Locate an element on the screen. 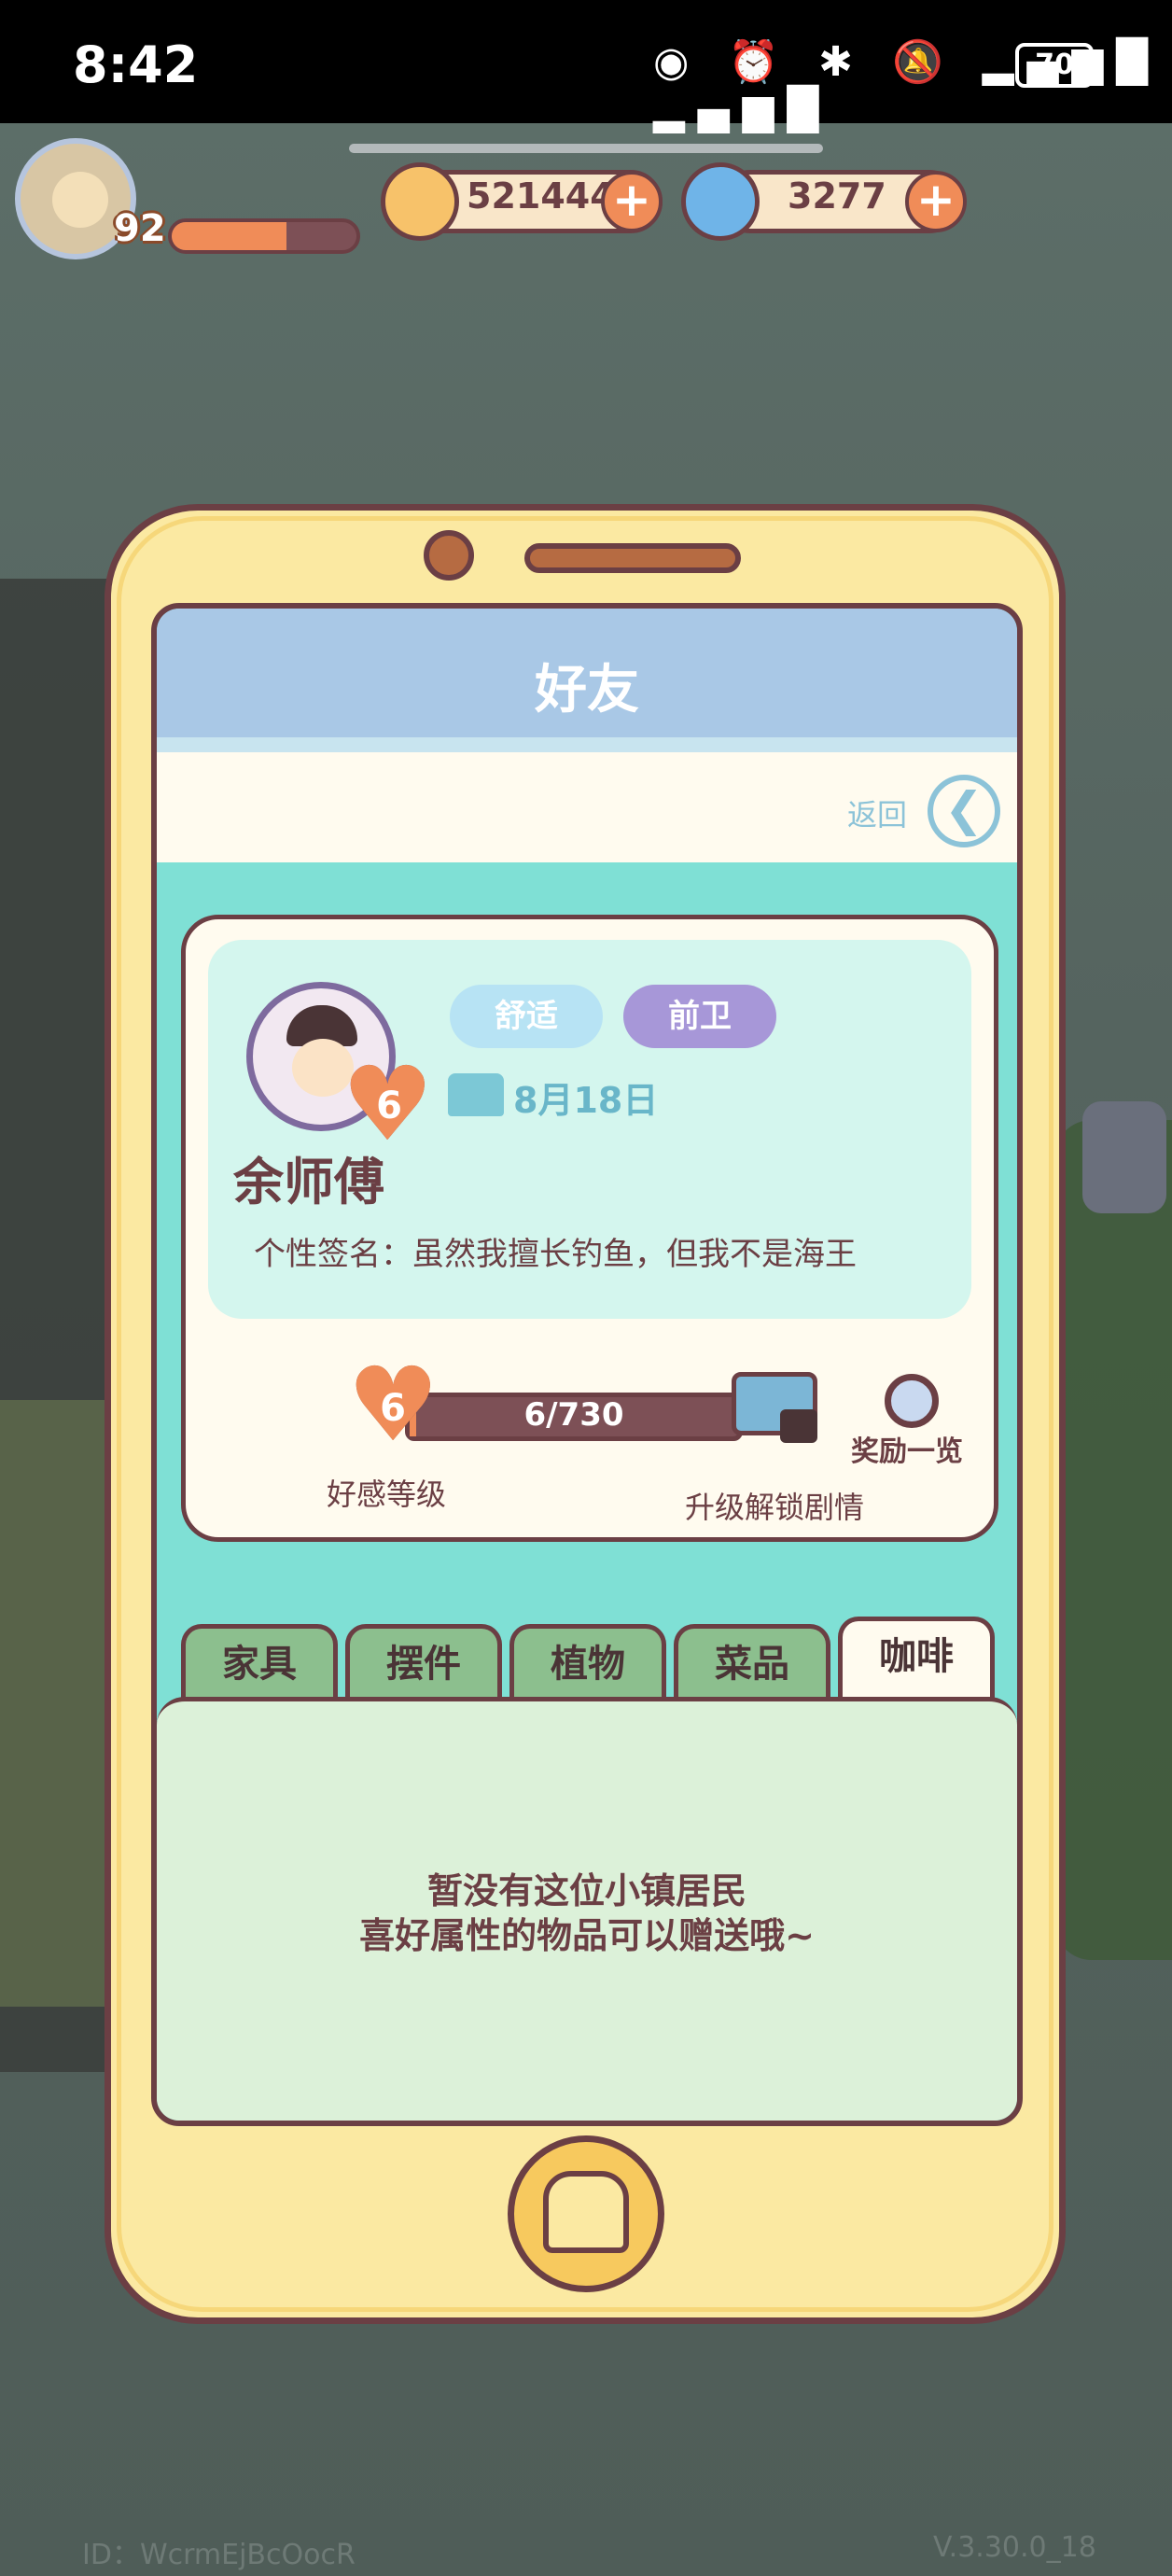 Image resolution: width=1172 pixels, height=2576 pixels. background-tree is located at coordinates (1113, 1540).